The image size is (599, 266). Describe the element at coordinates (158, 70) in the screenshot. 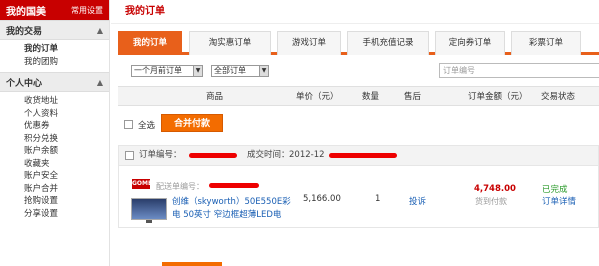

I see `time-select-value: 一个月前订单` at that location.